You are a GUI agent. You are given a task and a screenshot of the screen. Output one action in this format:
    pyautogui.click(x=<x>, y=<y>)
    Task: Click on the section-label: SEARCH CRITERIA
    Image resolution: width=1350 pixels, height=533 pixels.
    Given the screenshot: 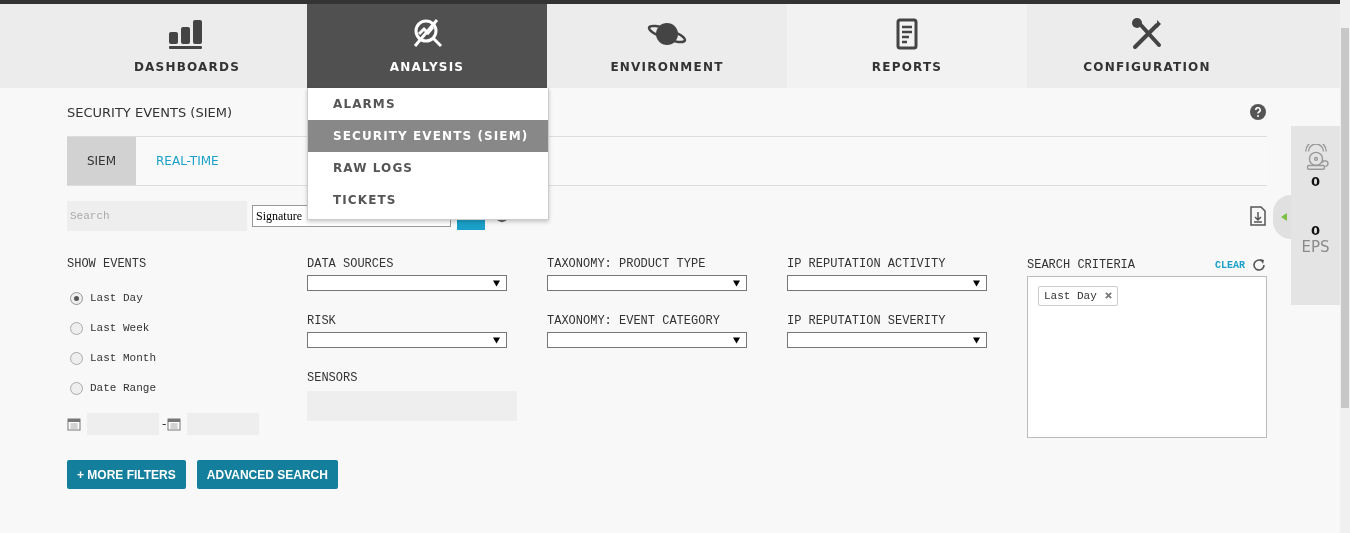 What is the action you would take?
    pyautogui.click(x=1081, y=265)
    